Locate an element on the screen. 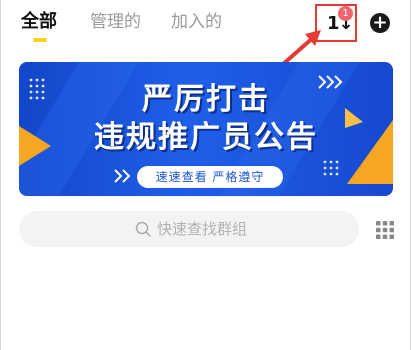 The height and width of the screenshot is (350, 411). search-placeholder: 快速查找群组 is located at coordinates (202, 229).